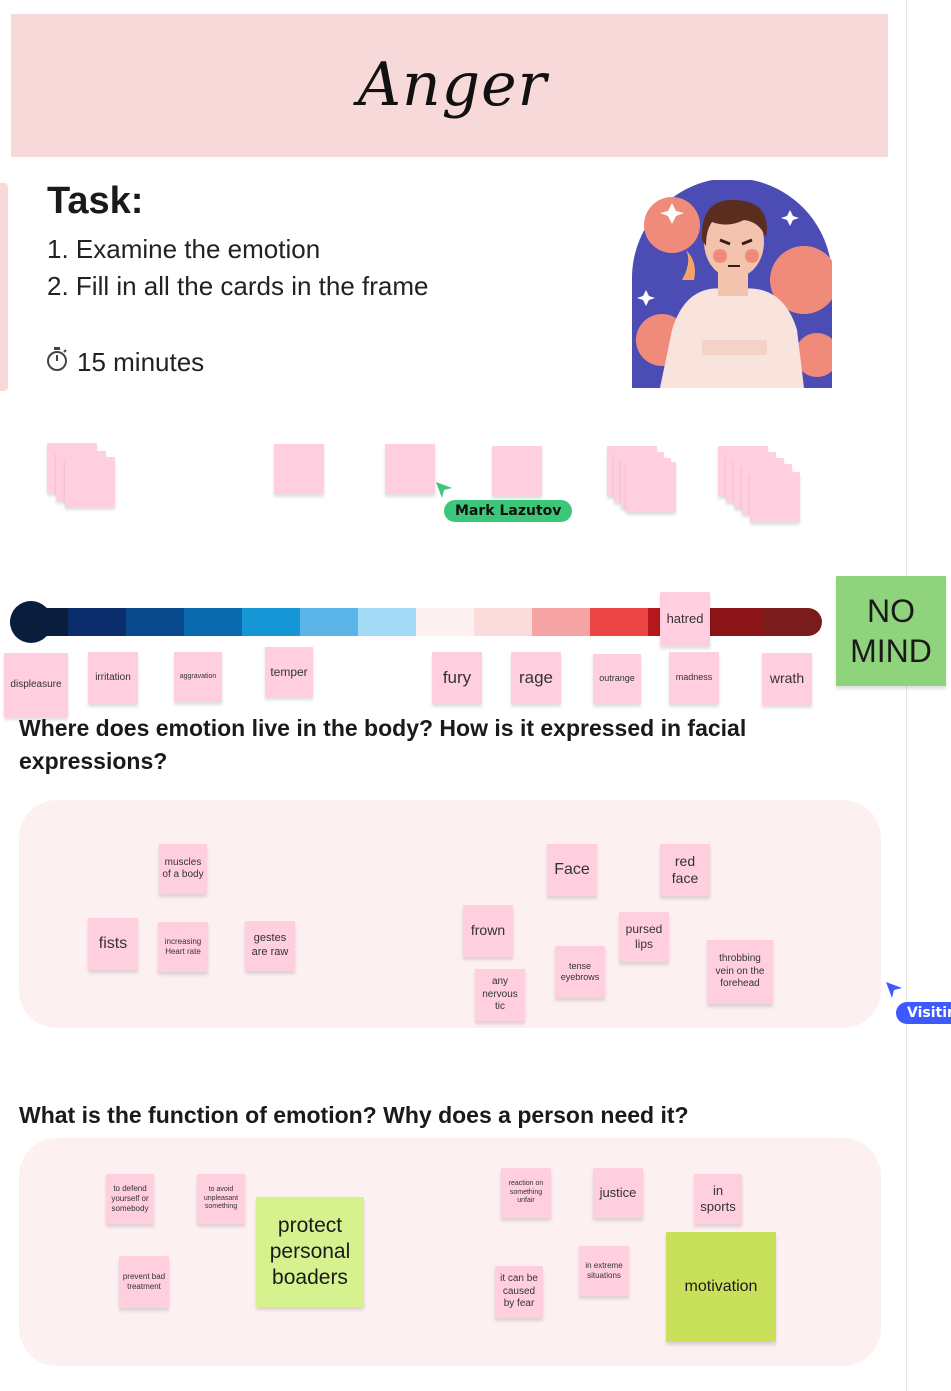  Describe the element at coordinates (685, 619) in the screenshot. I see `scale-word-note: hatred` at that location.